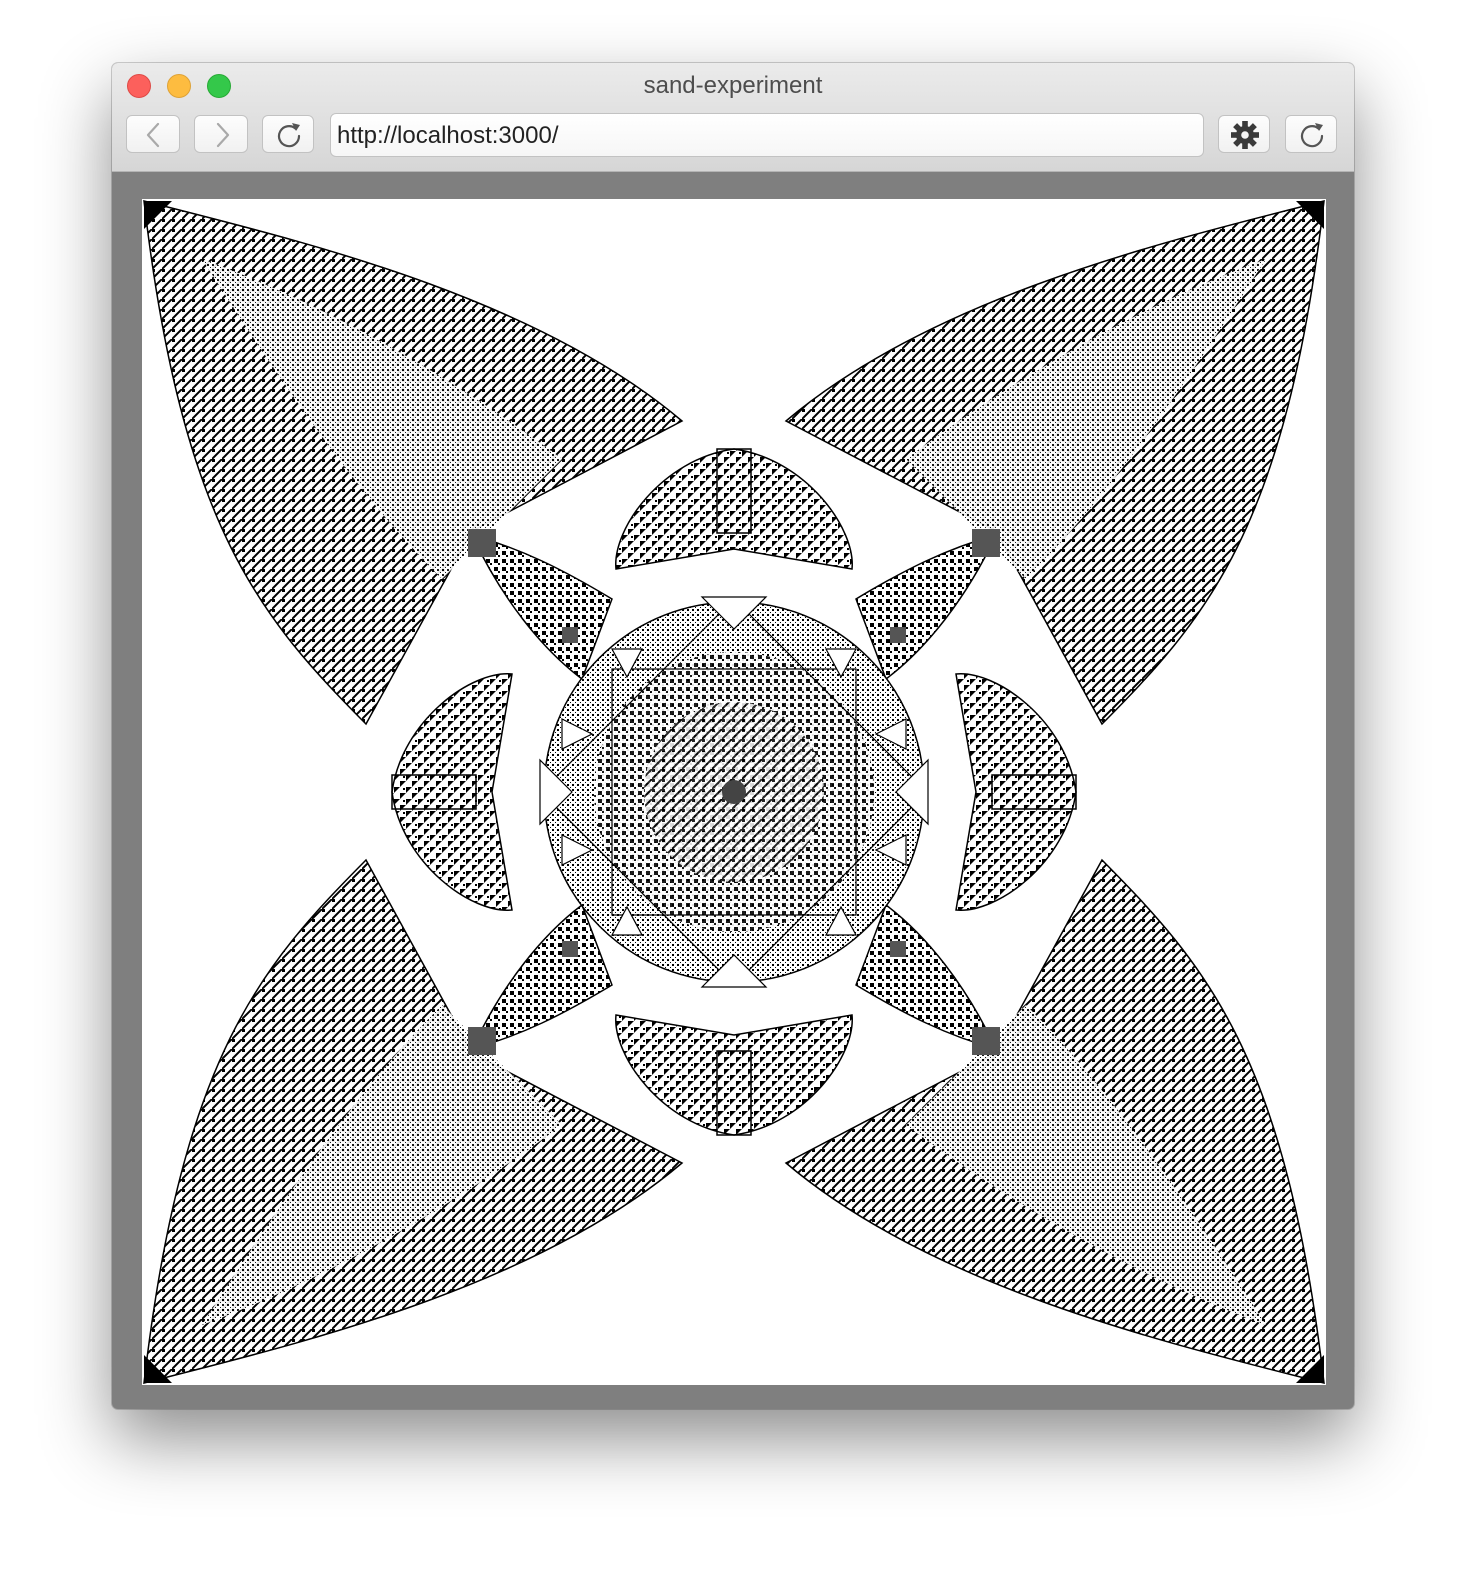 The height and width of the screenshot is (1578, 1474). I want to click on back-button, so click(153, 134).